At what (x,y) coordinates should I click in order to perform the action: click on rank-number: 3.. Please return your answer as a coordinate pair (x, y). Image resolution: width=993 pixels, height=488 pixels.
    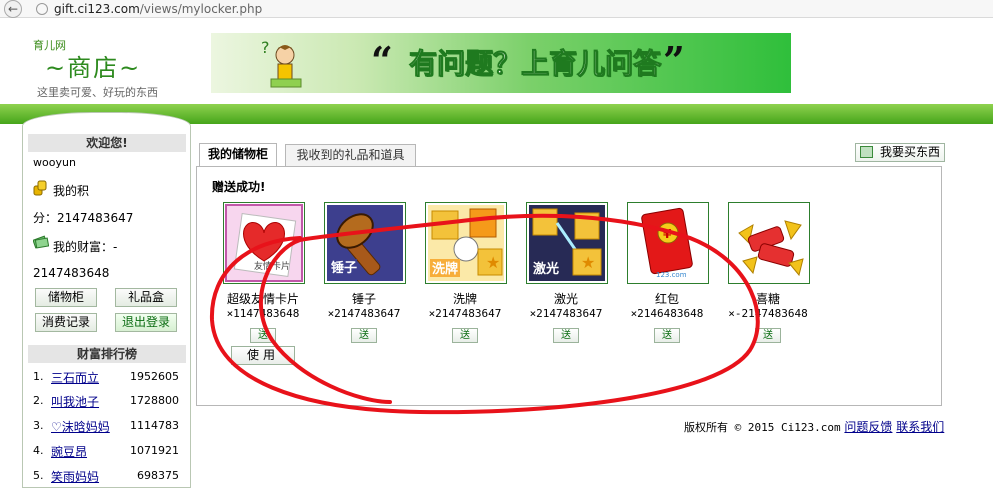
    Looking at the image, I should click on (38, 425).